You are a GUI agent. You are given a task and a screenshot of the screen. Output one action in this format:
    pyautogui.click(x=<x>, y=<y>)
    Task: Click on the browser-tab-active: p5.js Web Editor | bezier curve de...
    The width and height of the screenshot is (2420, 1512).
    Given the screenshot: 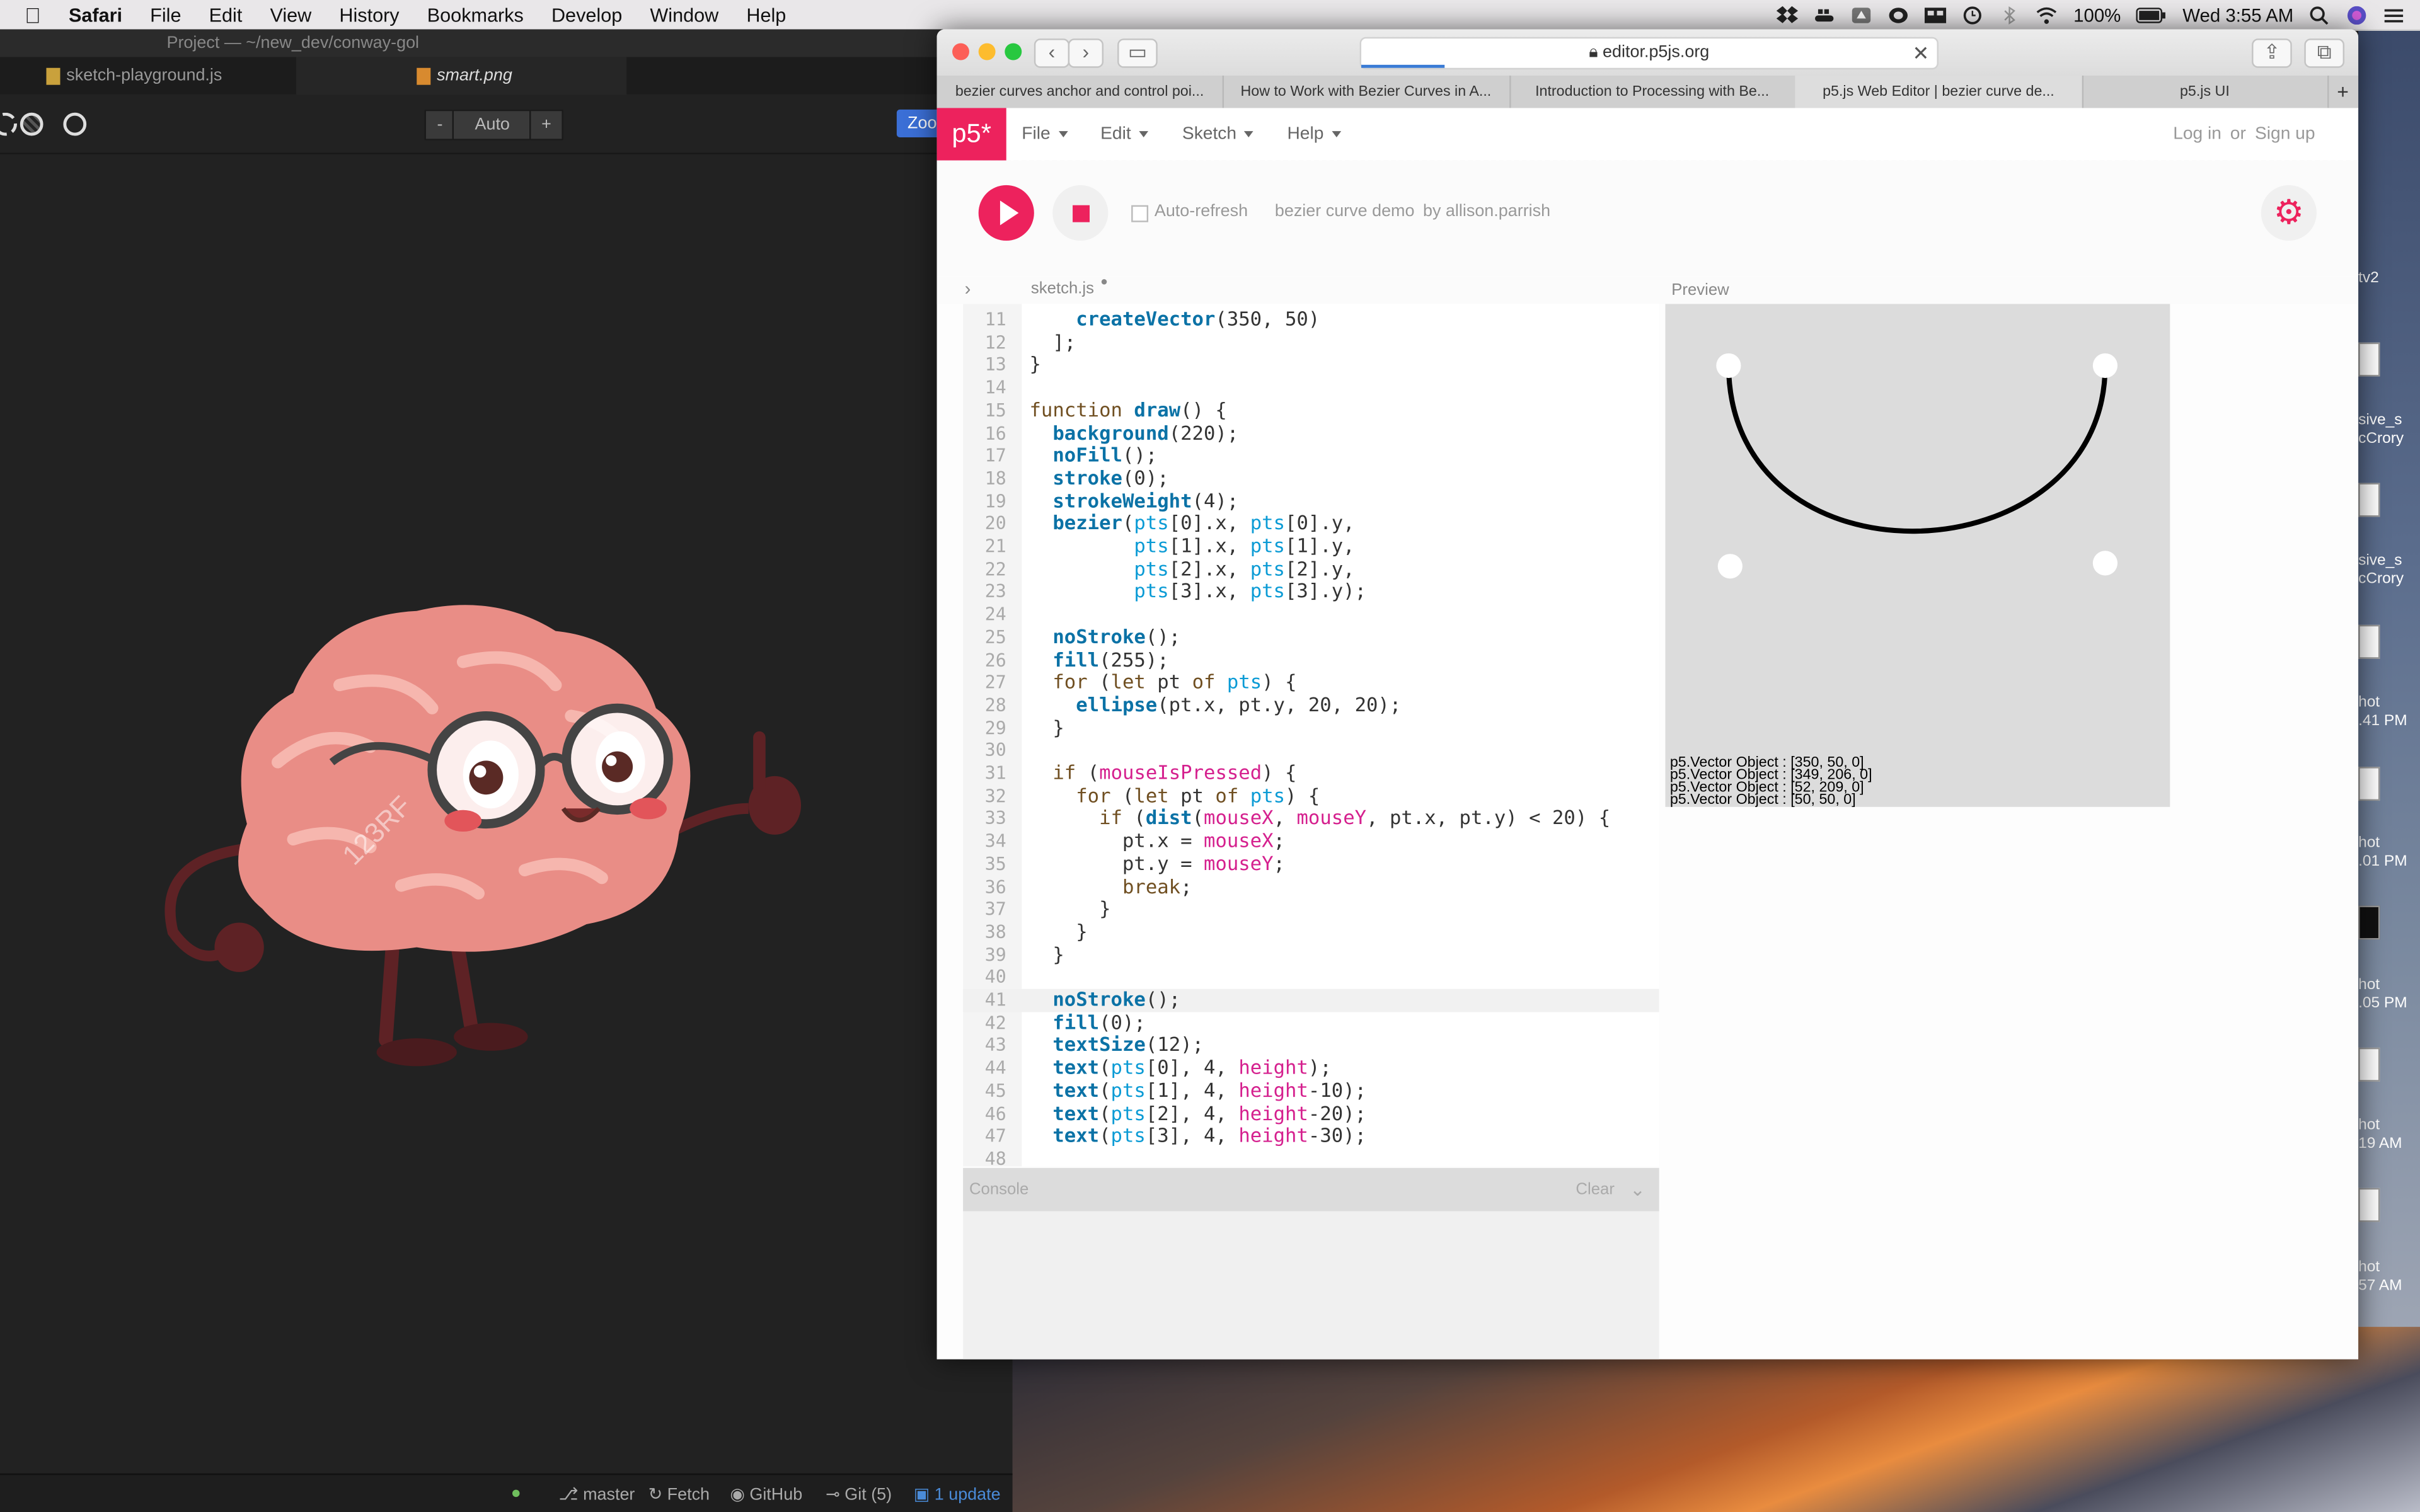 What is the action you would take?
    pyautogui.click(x=1940, y=92)
    